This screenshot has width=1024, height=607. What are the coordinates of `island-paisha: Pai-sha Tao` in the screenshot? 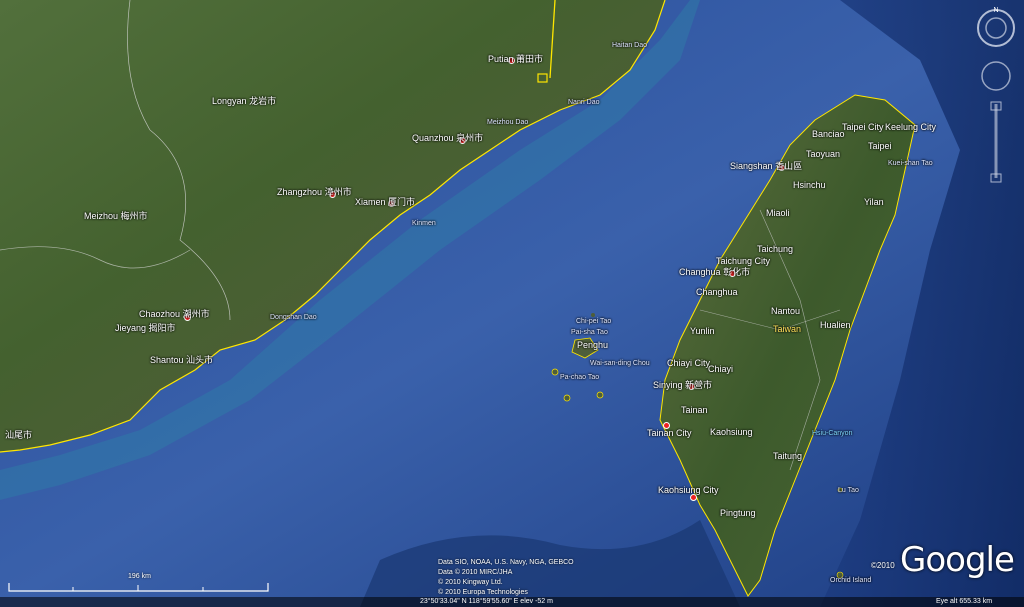 It's located at (589, 332).